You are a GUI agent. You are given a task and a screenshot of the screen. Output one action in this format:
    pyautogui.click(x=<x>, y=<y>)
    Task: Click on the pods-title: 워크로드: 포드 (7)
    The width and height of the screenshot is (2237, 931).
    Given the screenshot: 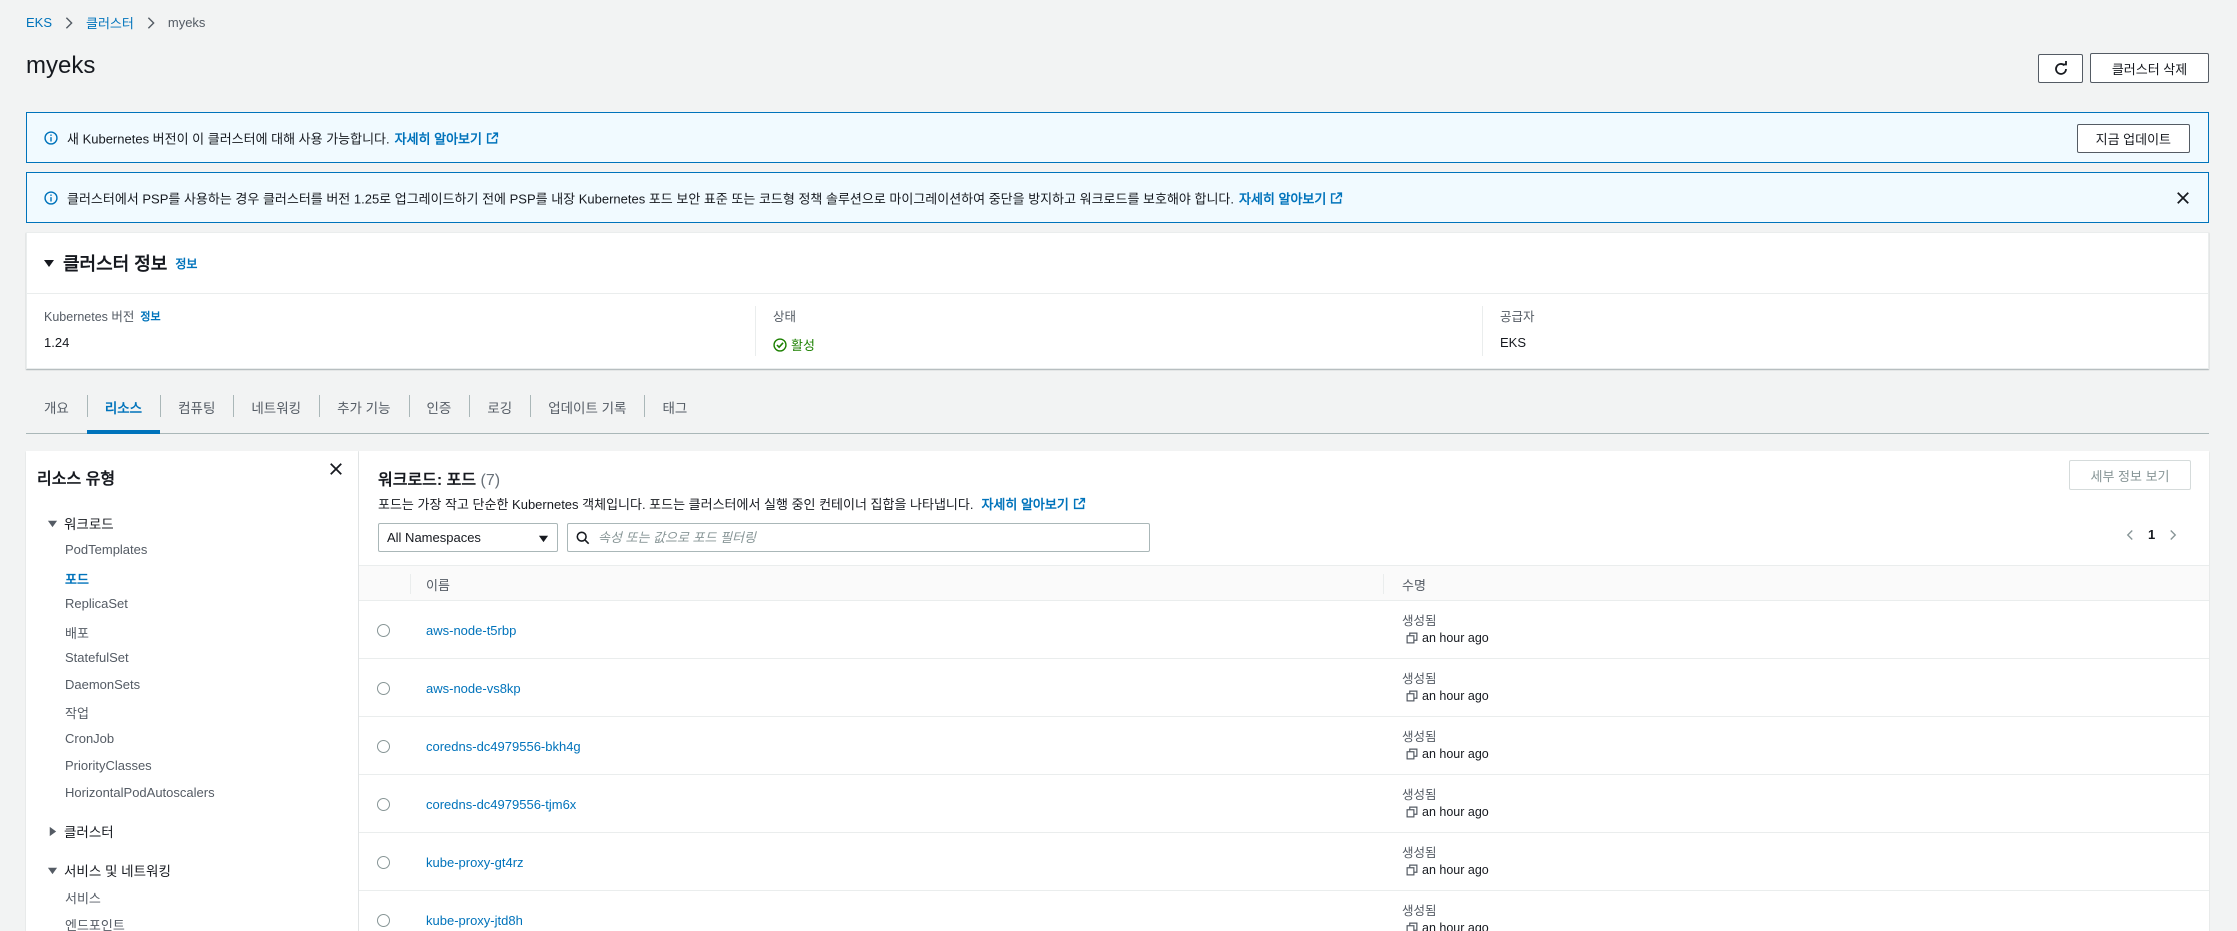 What is the action you would take?
    pyautogui.click(x=439, y=480)
    